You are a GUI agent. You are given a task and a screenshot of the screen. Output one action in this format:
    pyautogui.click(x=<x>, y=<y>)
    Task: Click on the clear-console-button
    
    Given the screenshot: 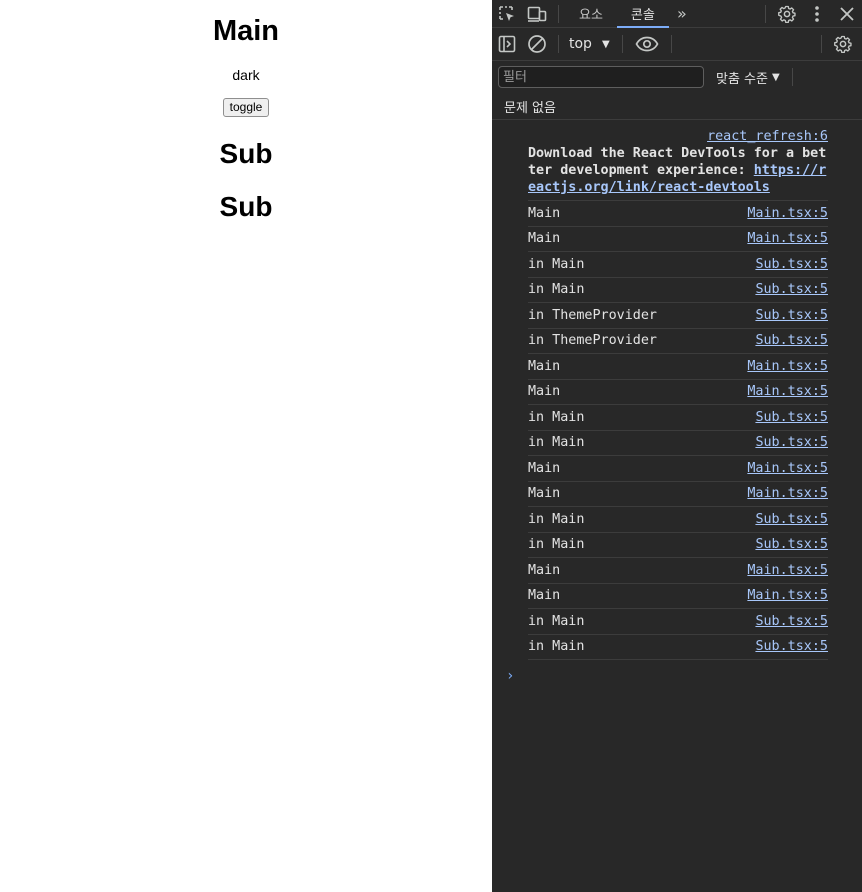 What is the action you would take?
    pyautogui.click(x=537, y=44)
    